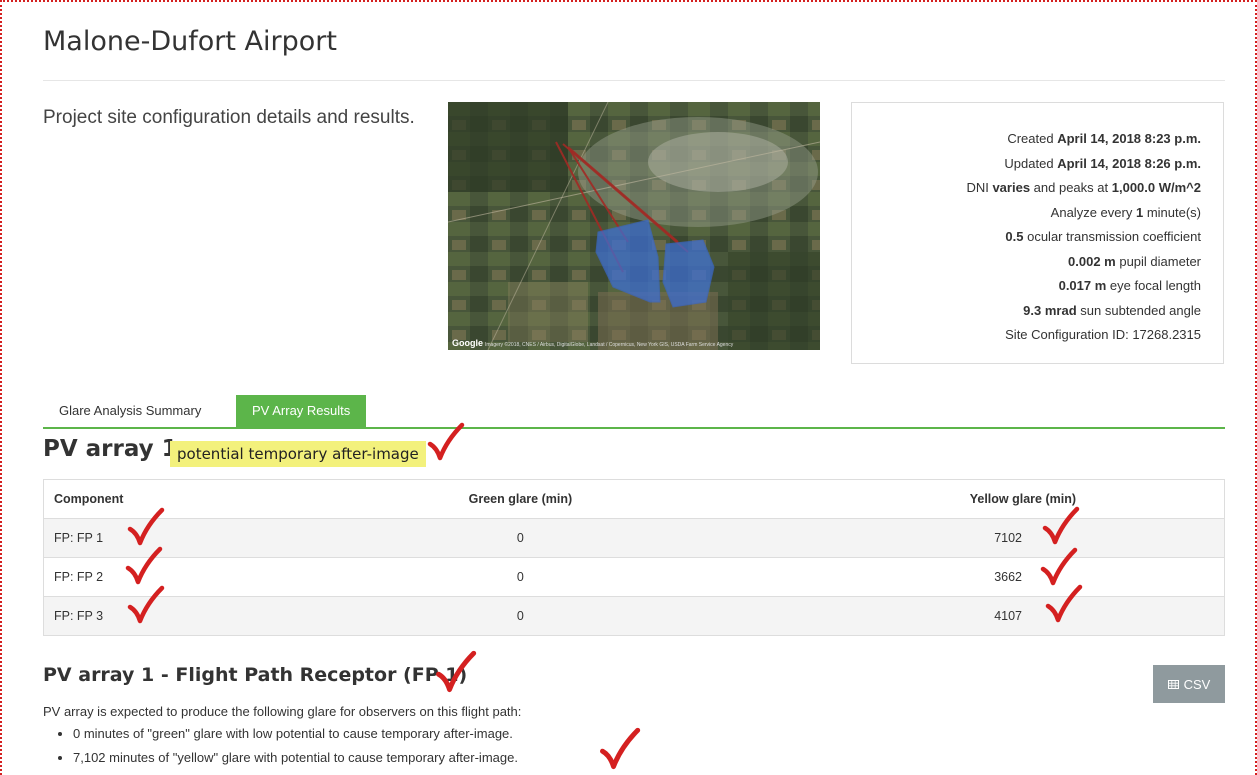 The width and height of the screenshot is (1257, 775). I want to click on row-yellow-glare: 3662, so click(1008, 577).